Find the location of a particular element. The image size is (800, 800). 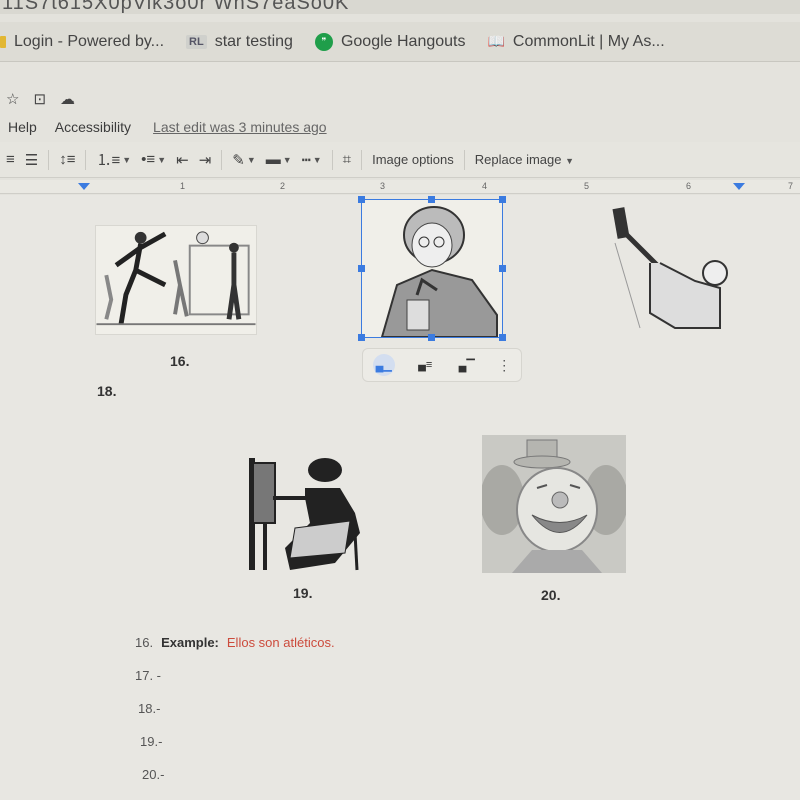

answer-line: 17. - is located at coordinates (235, 684).